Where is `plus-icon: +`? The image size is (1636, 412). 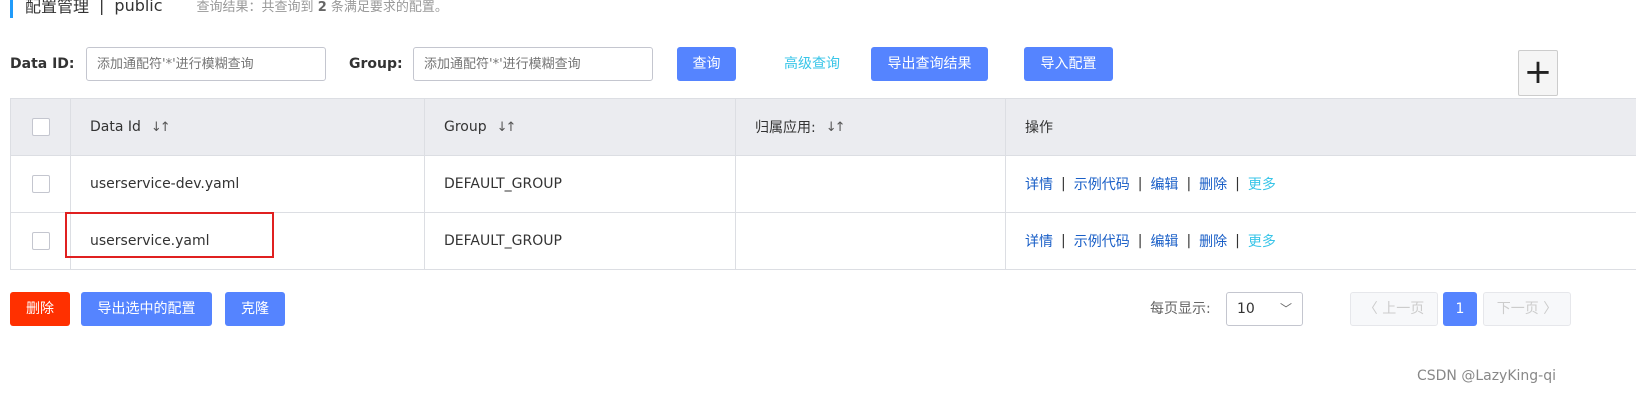
plus-icon: + is located at coordinates (1538, 73).